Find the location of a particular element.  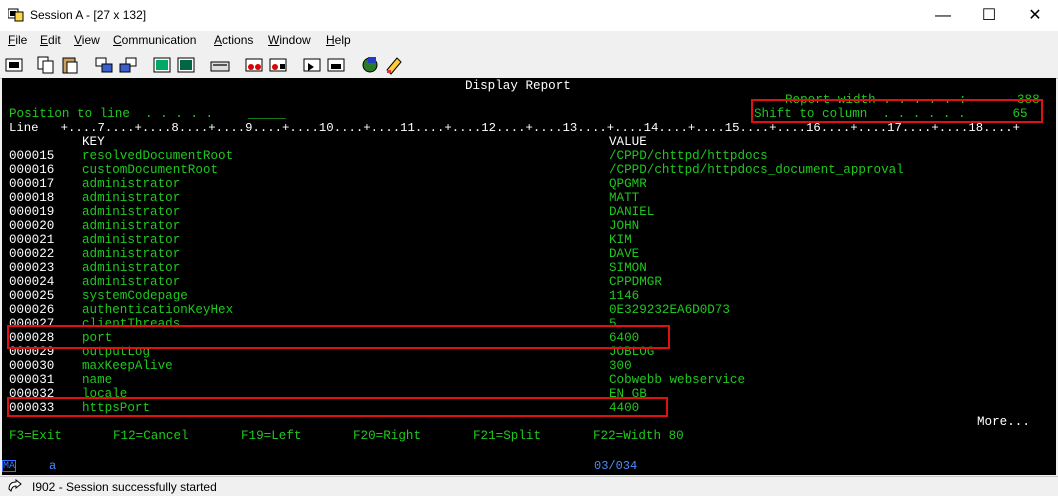

row-line-number: 000016 is located at coordinates (32, 170).